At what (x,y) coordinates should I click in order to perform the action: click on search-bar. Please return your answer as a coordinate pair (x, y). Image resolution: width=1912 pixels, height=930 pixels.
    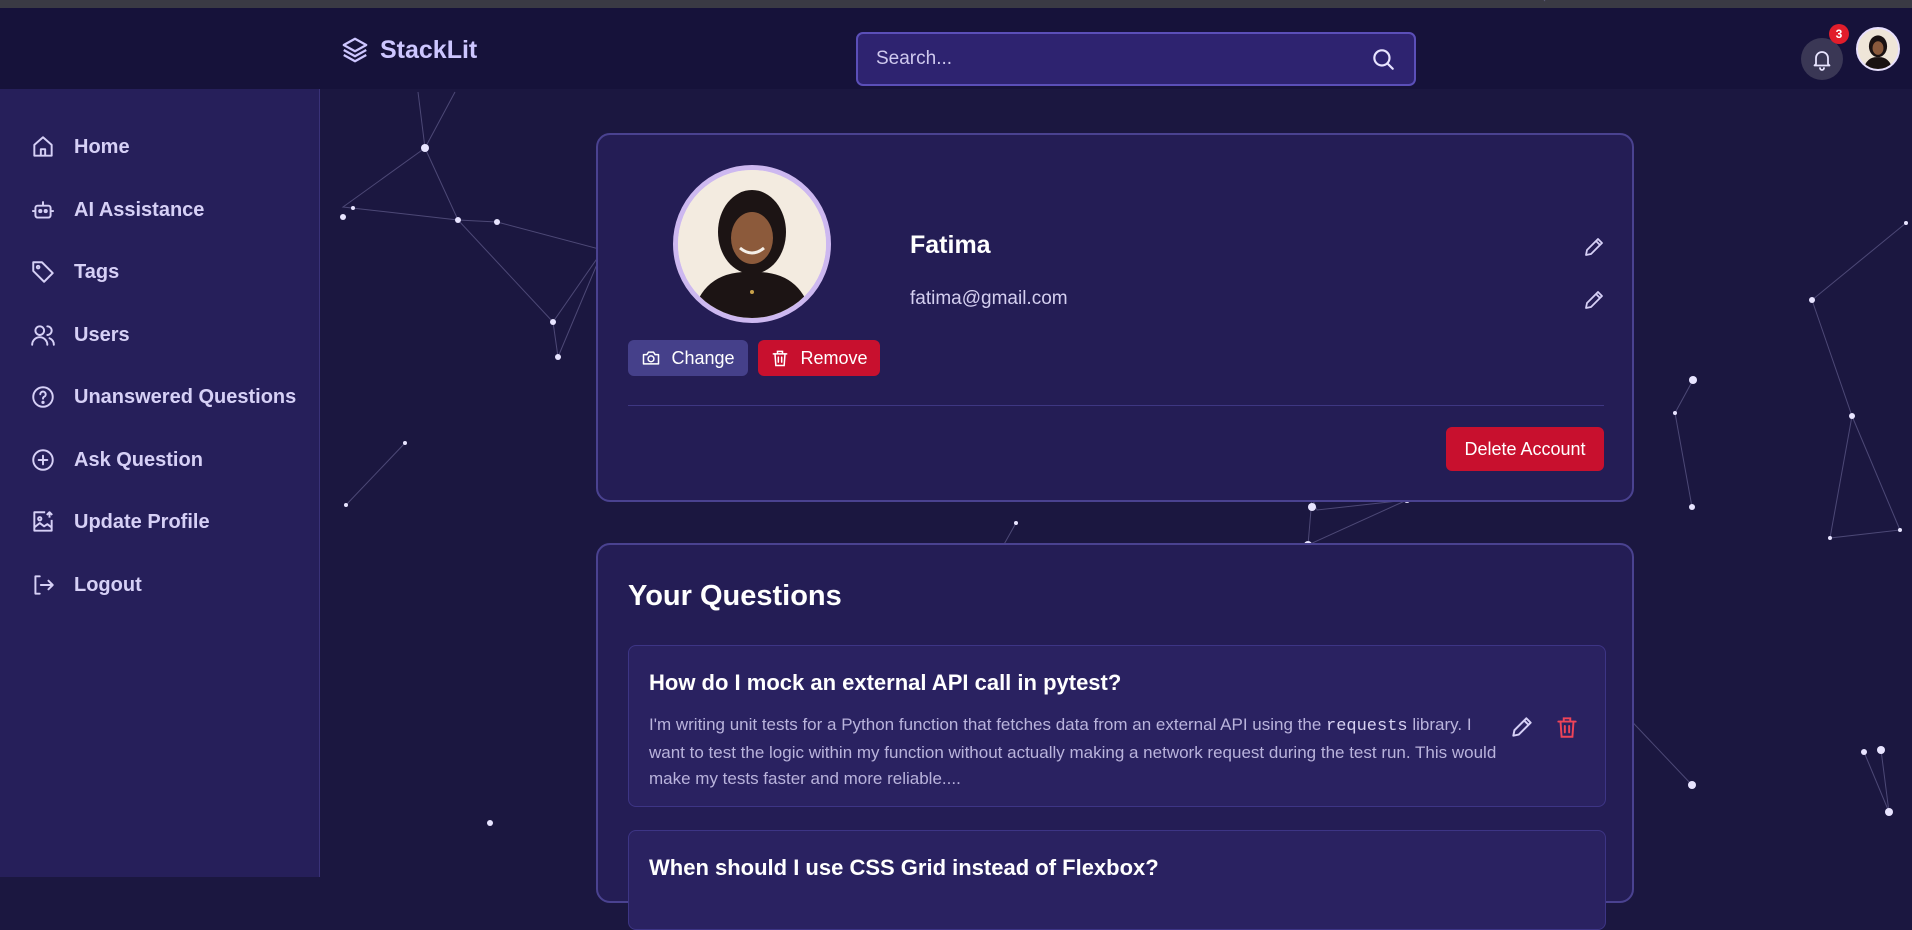
    Looking at the image, I should click on (1136, 59).